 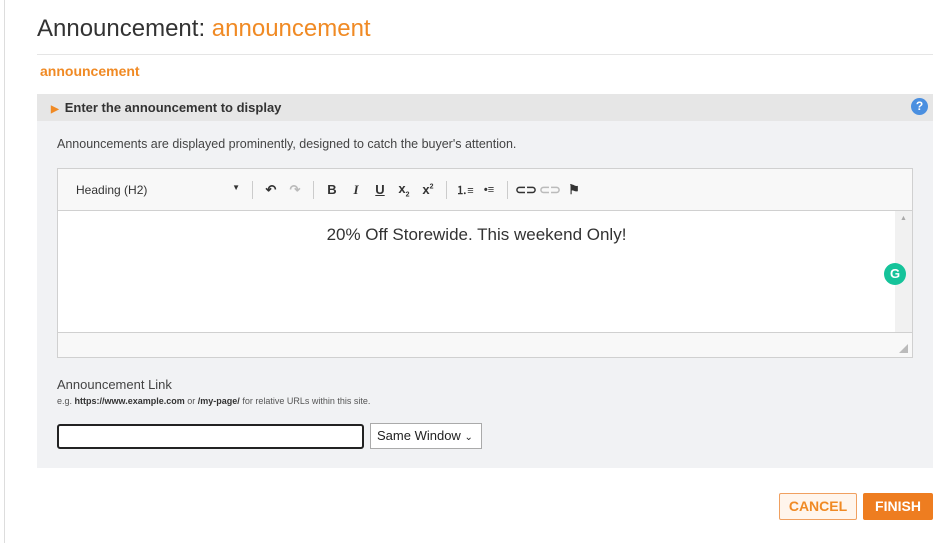 What do you see at coordinates (55, 109) in the screenshot?
I see `caret-right-icon: ▶` at bounding box center [55, 109].